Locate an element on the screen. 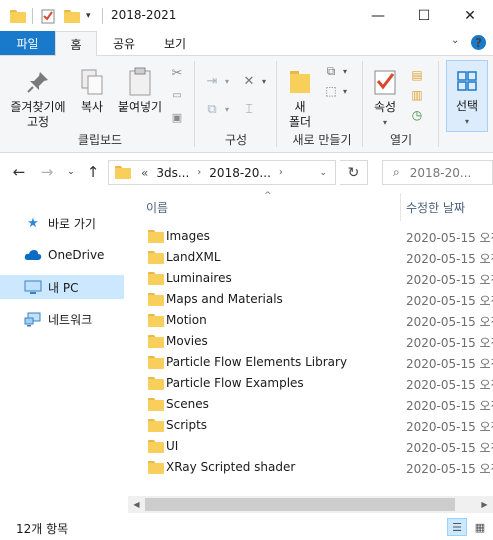 This screenshot has width=493, height=540. expand-ribbon-icon: ⌄ is located at coordinates (455, 40).